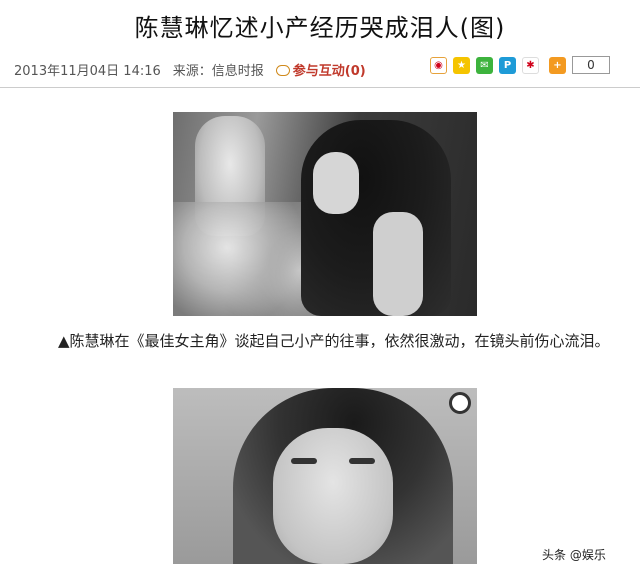  Describe the element at coordinates (320, 87) in the screenshot. I see `divider` at that location.